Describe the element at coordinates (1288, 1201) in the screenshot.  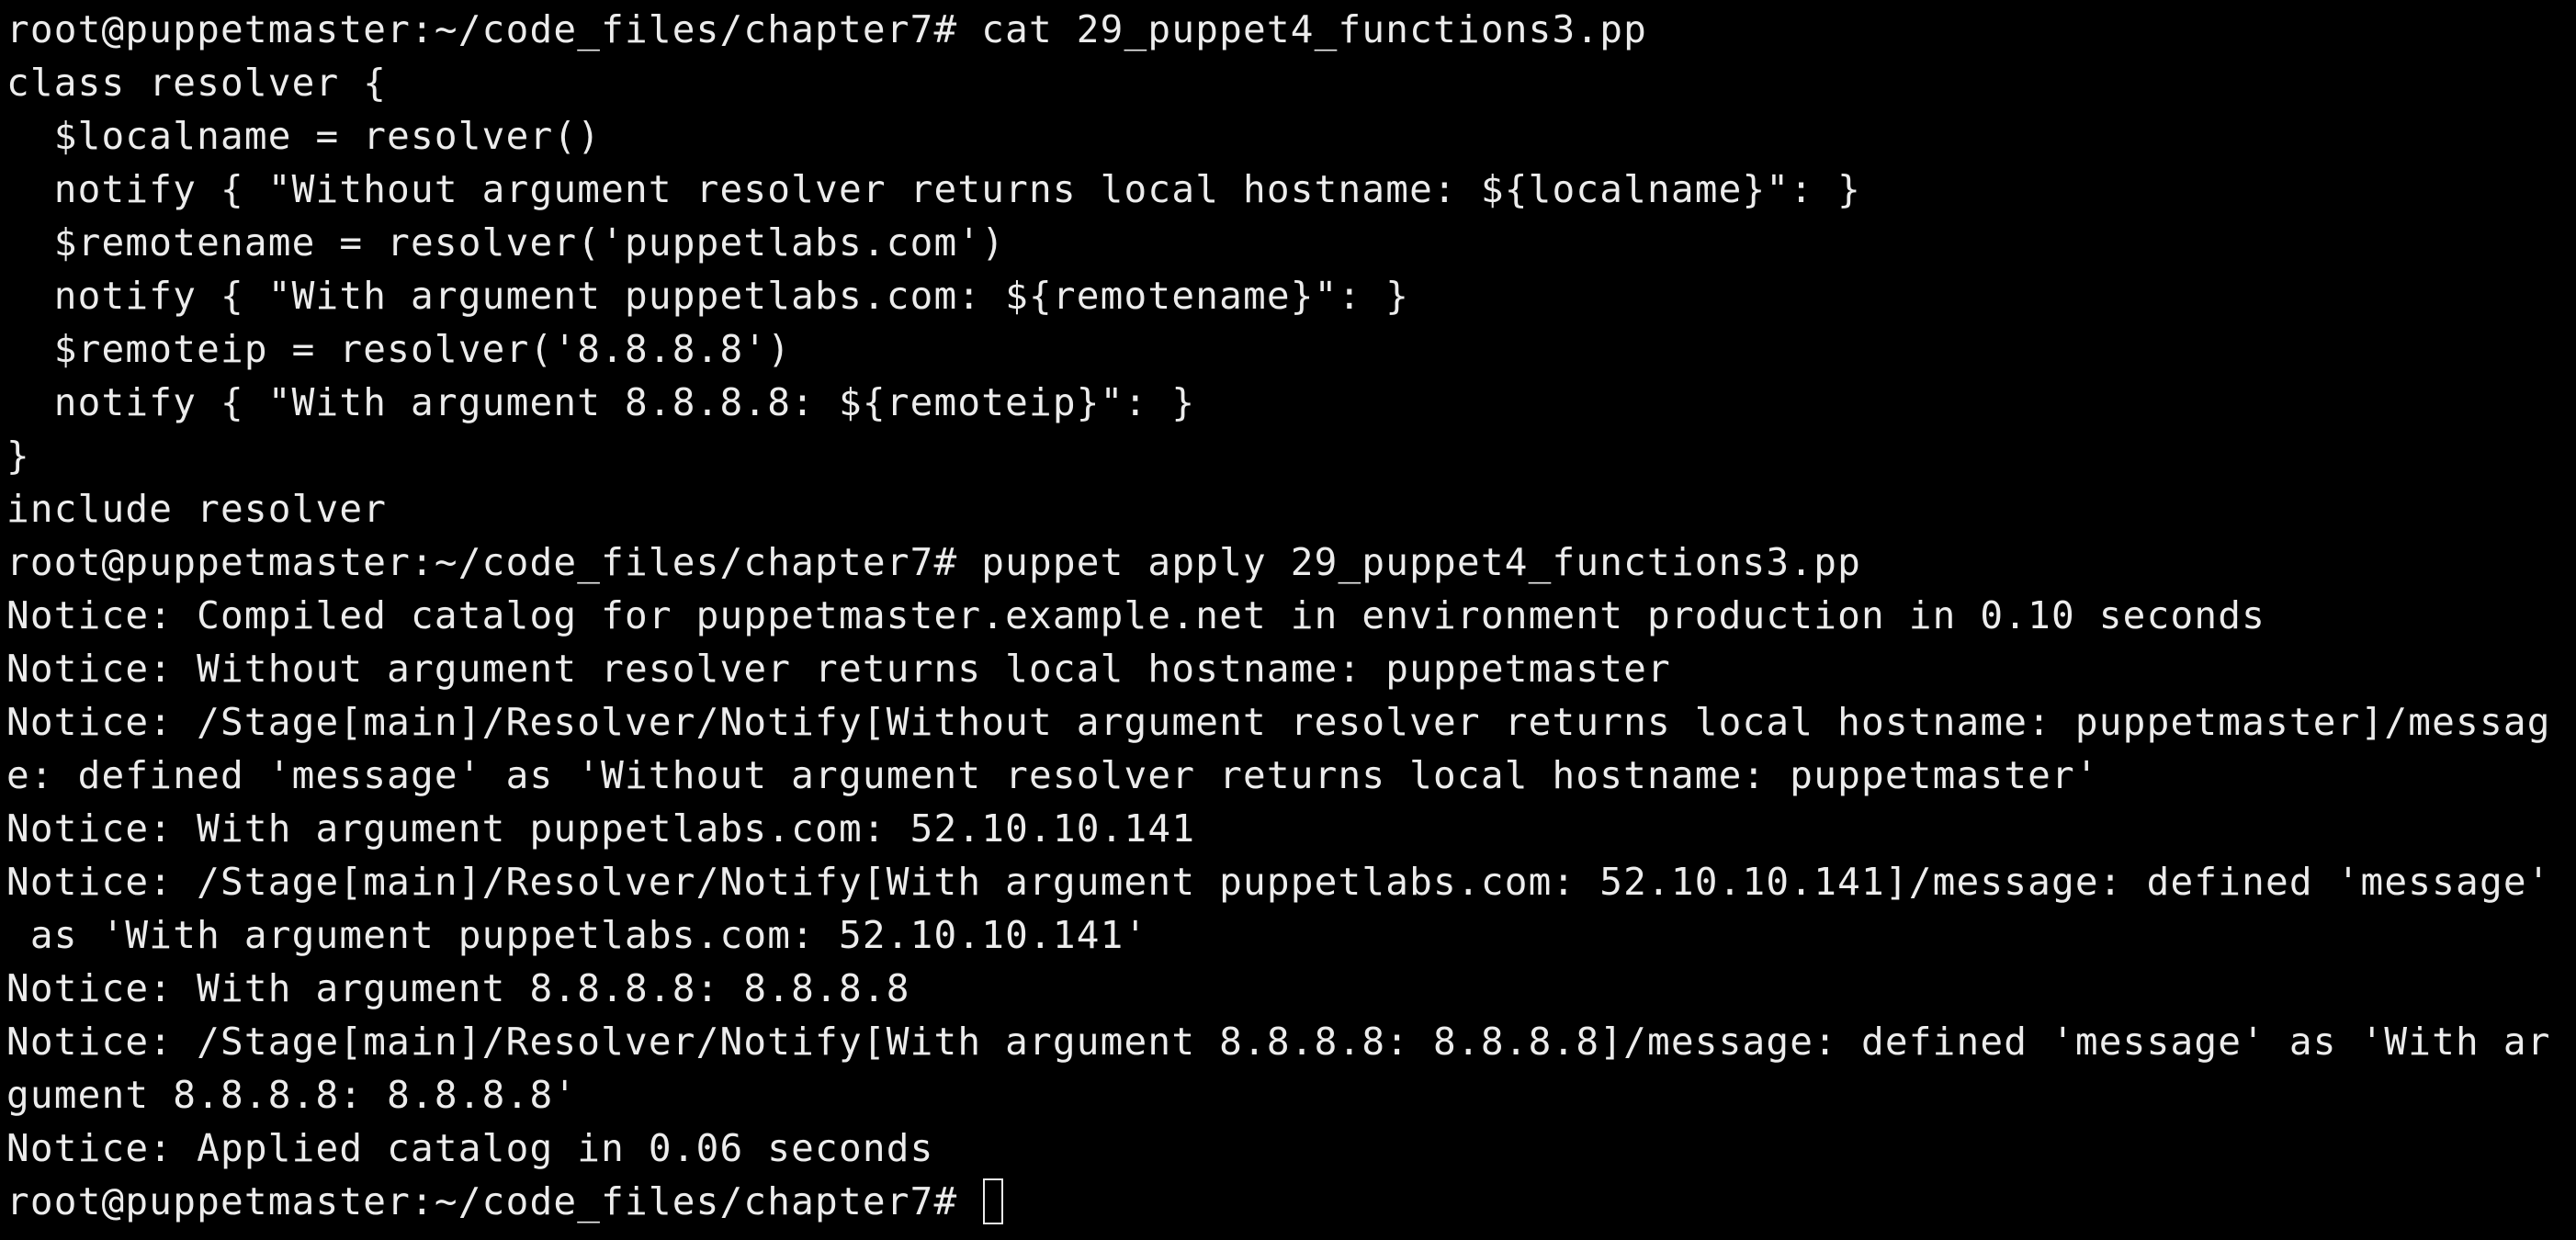
I see `prompt-line: root@puppetmaster:~/code_files/chapter7#` at that location.